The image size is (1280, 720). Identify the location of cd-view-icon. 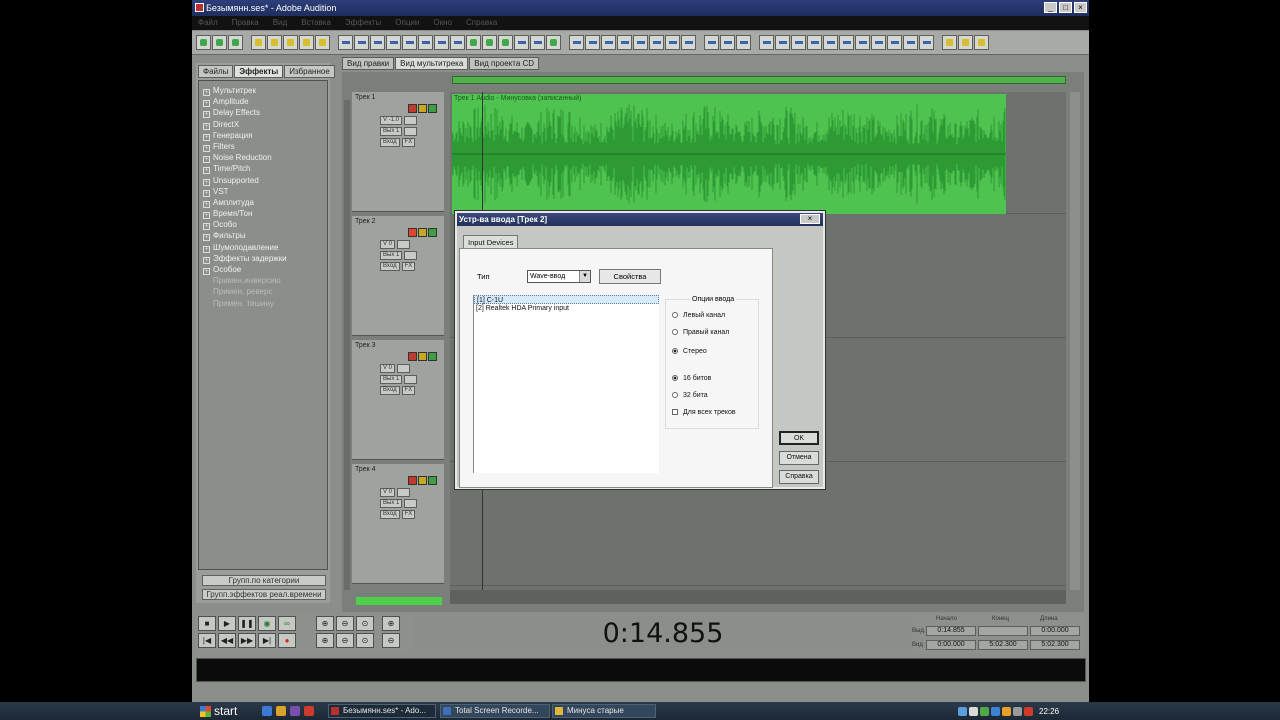
(235, 42).